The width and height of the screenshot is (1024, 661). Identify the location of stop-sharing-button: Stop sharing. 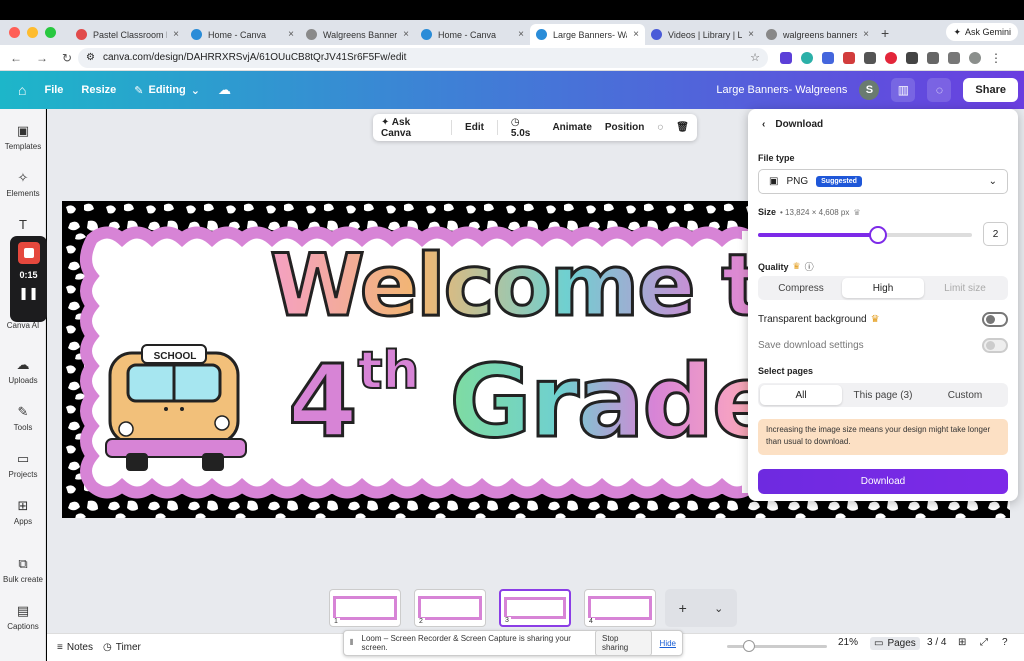
(623, 643).